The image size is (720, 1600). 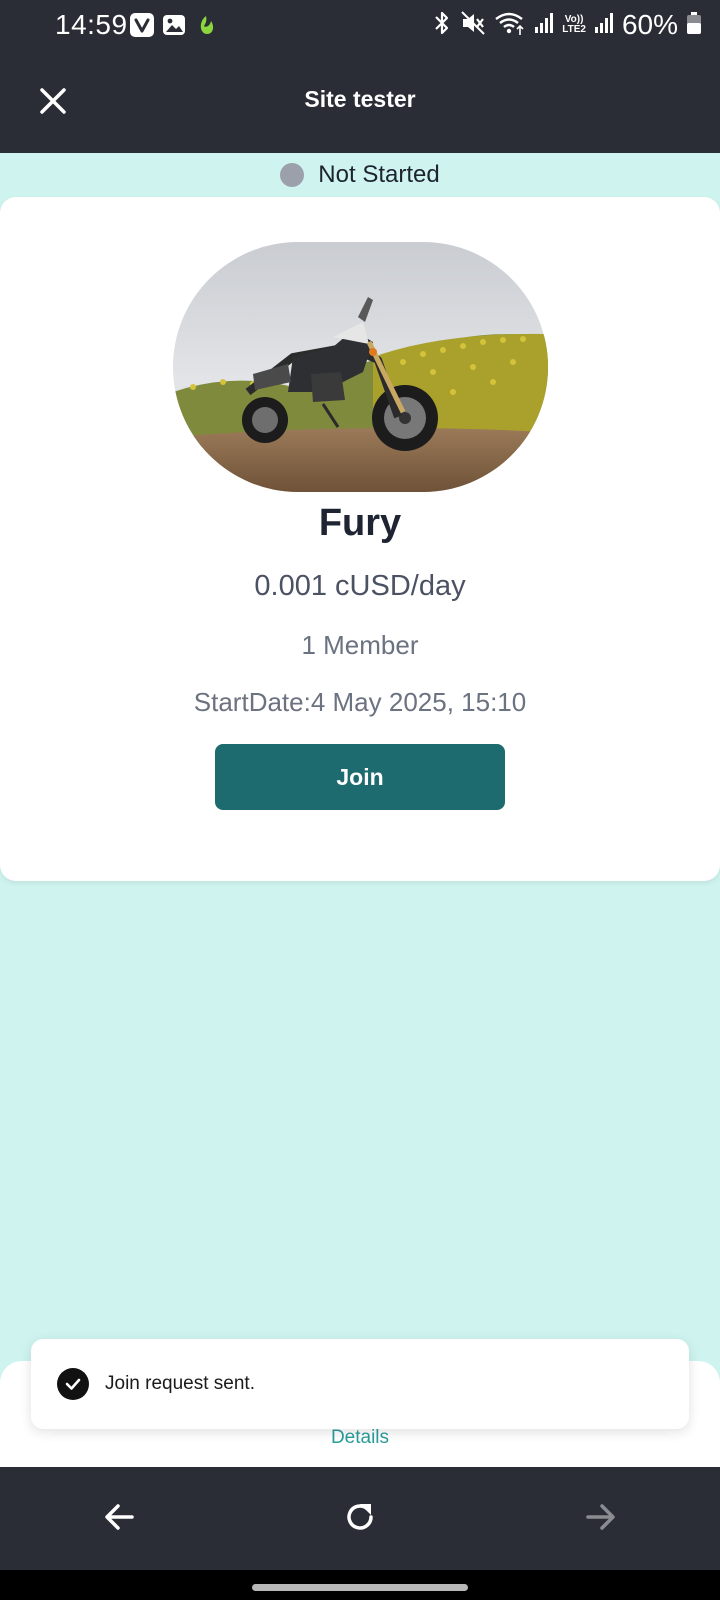 I want to click on status-bar: 14:59 Vo)) LTE2 60%, so click(x=360, y=26).